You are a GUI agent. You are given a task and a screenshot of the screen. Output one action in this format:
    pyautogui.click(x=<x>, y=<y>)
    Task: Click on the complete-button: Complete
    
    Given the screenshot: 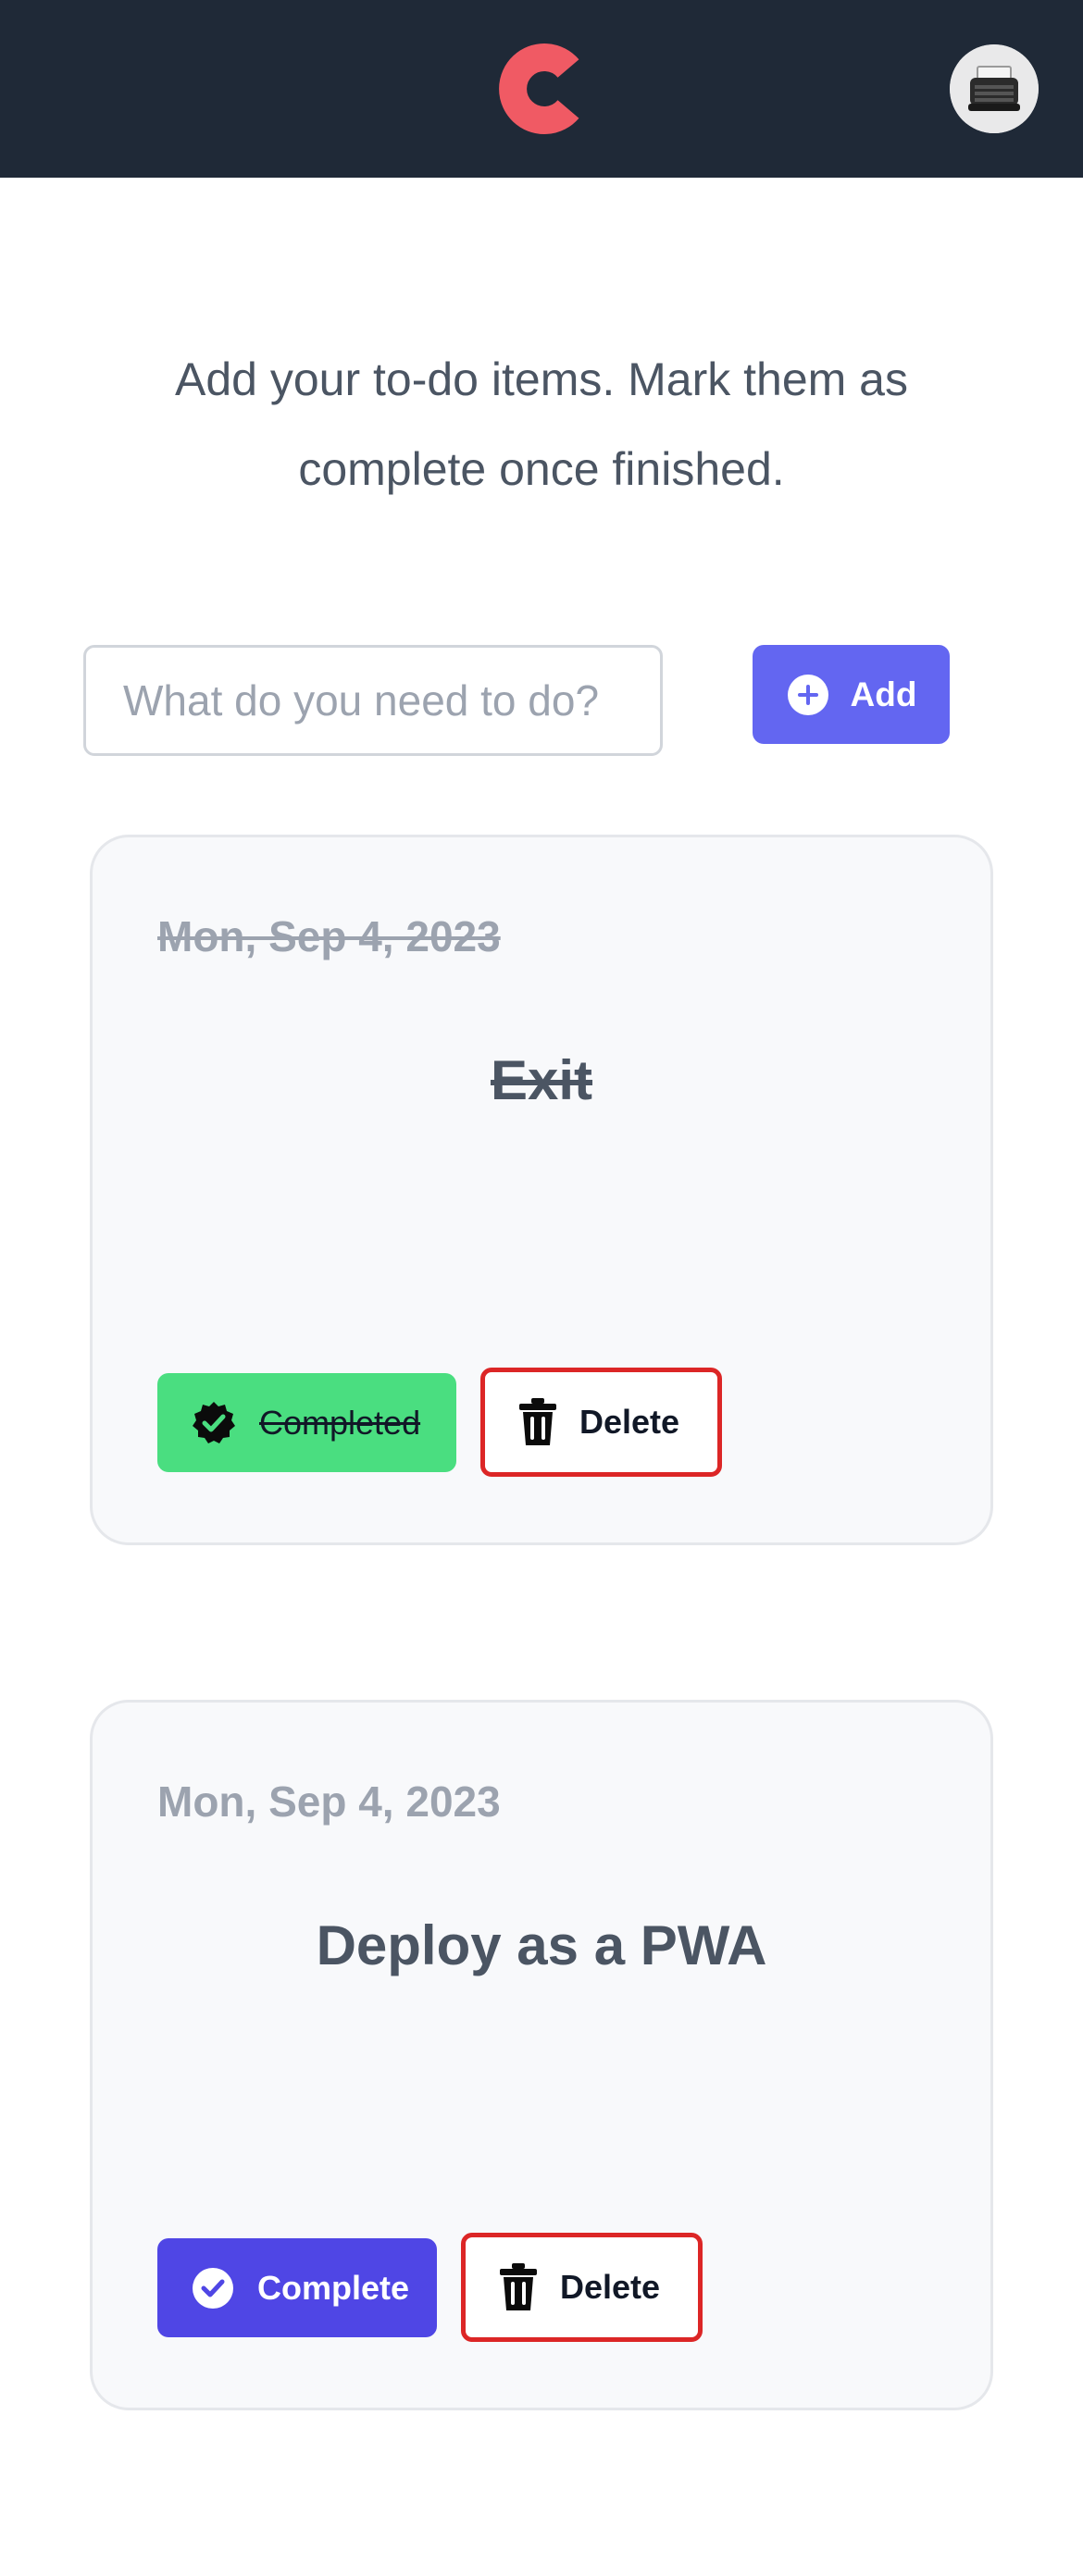 What is the action you would take?
    pyautogui.click(x=297, y=2288)
    